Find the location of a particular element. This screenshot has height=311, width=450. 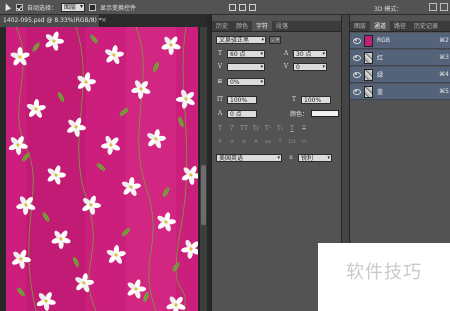

font-row: 文泉驿正黑 - is located at coordinates (248, 40).